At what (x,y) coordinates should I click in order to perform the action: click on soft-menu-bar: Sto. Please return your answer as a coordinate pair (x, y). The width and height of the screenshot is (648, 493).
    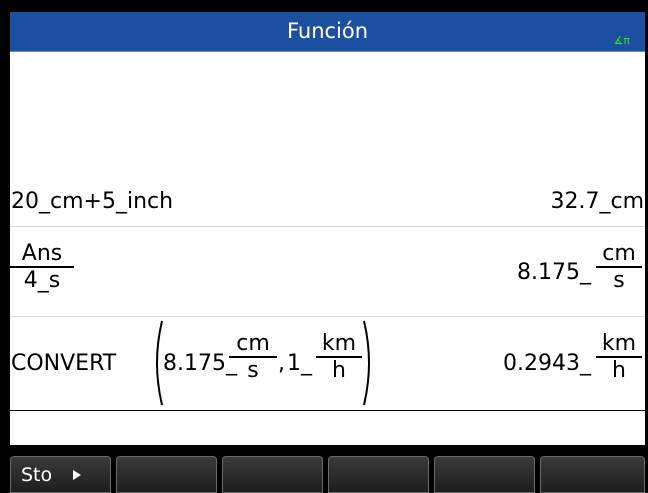
    Looking at the image, I should click on (327, 473).